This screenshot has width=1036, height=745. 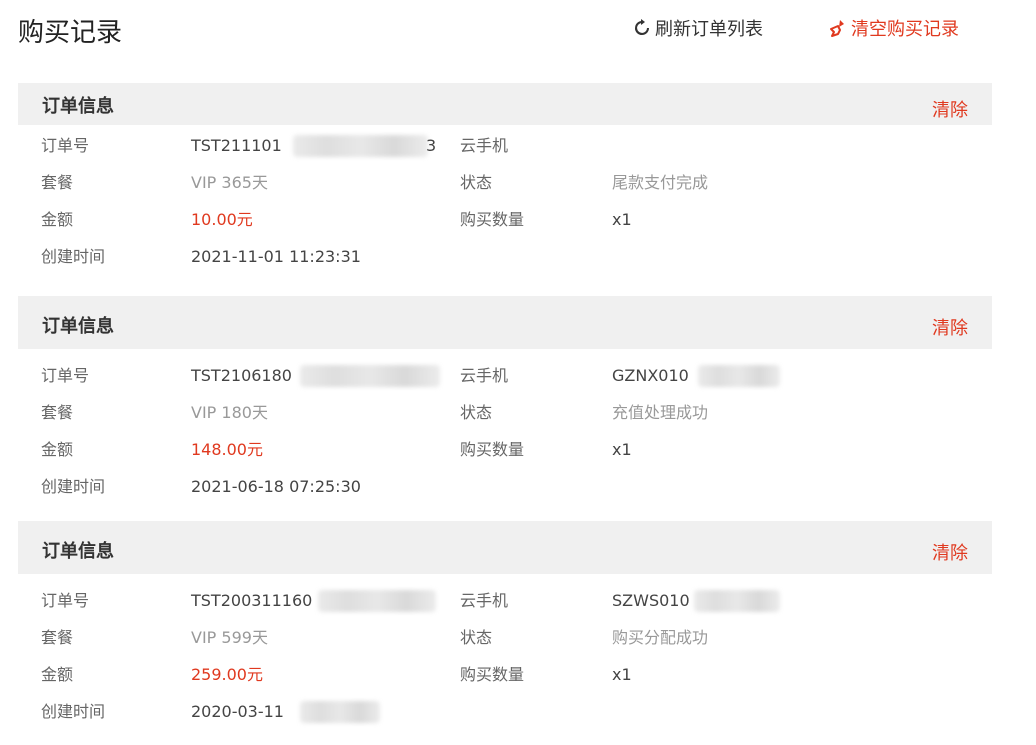 What do you see at coordinates (642, 28) in the screenshot?
I see `refresh-icon` at bounding box center [642, 28].